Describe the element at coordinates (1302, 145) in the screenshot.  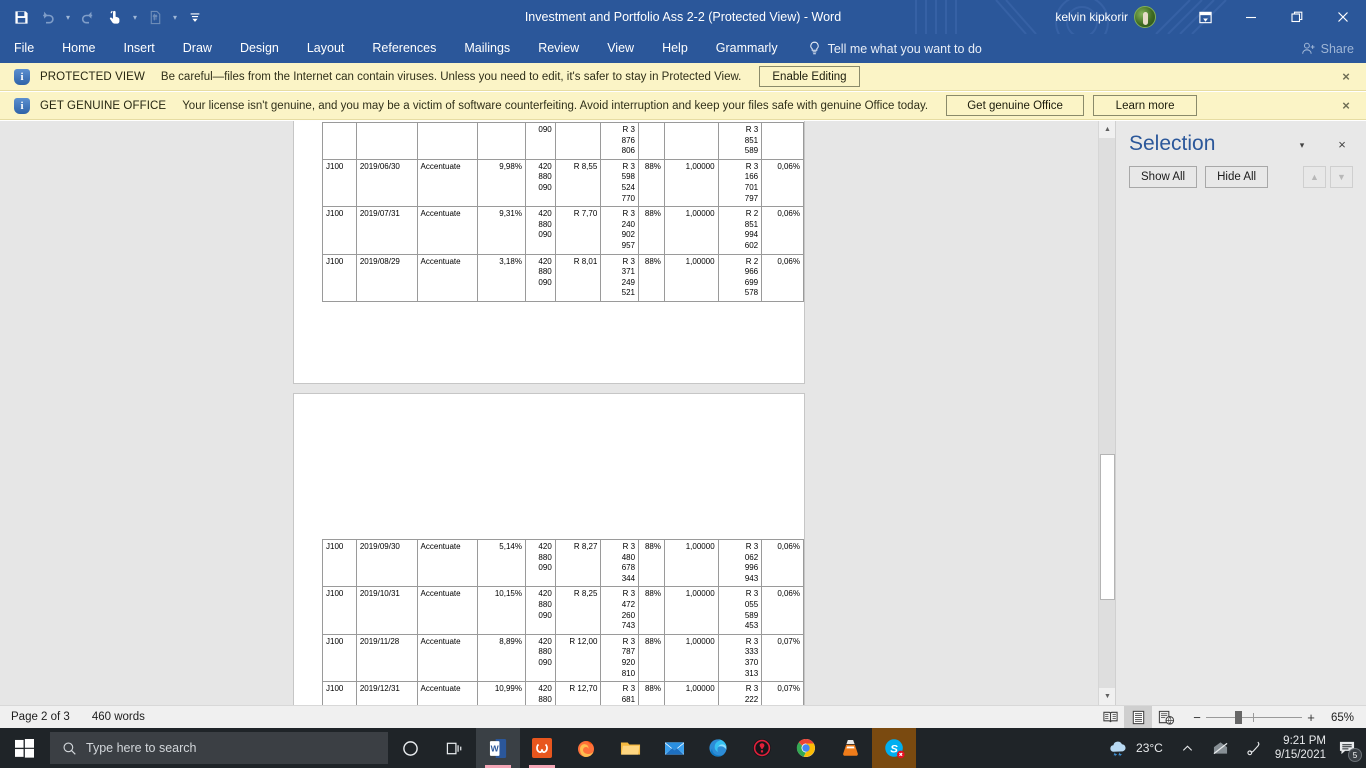
I see `pane-options-chevron-down-icon: ▾` at that location.